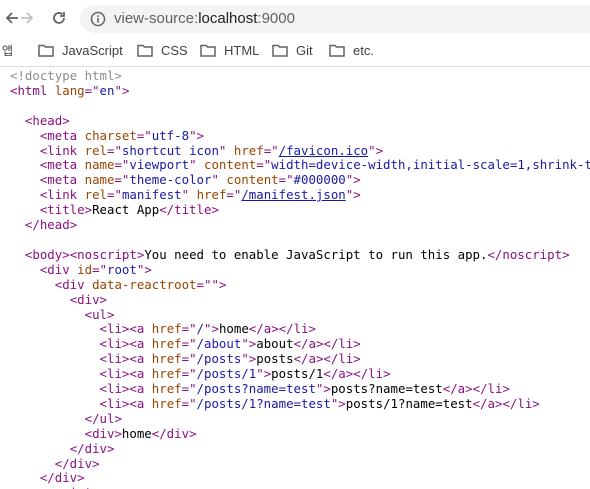 The height and width of the screenshot is (489, 590). Describe the element at coordinates (363, 50) in the screenshot. I see `bookmark-label: etc.` at that location.